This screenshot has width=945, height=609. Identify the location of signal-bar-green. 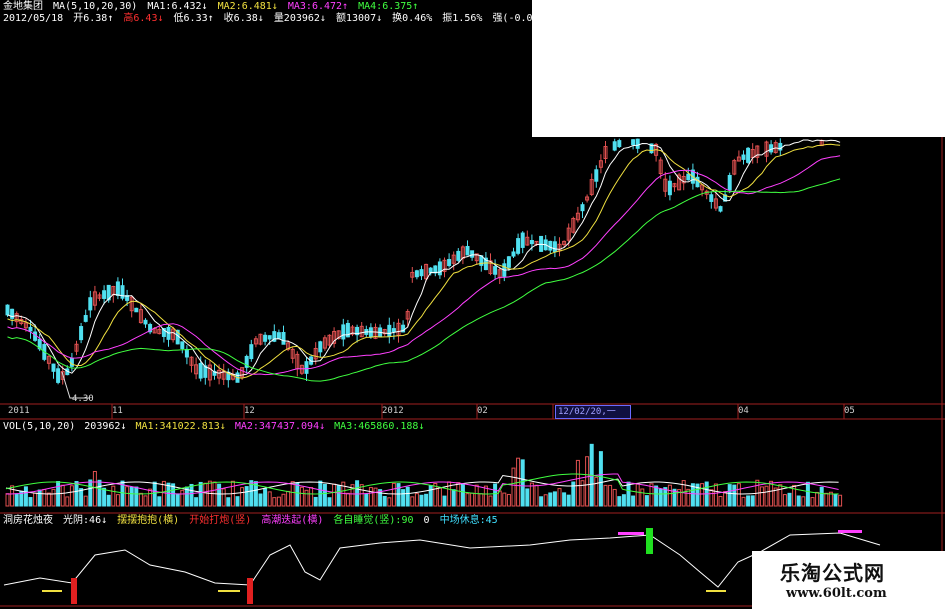
(649, 541).